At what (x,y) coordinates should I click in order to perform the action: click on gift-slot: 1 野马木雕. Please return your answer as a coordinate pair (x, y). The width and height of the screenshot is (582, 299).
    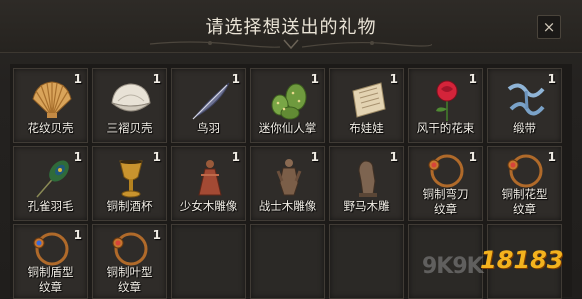
    Looking at the image, I should click on (366, 183).